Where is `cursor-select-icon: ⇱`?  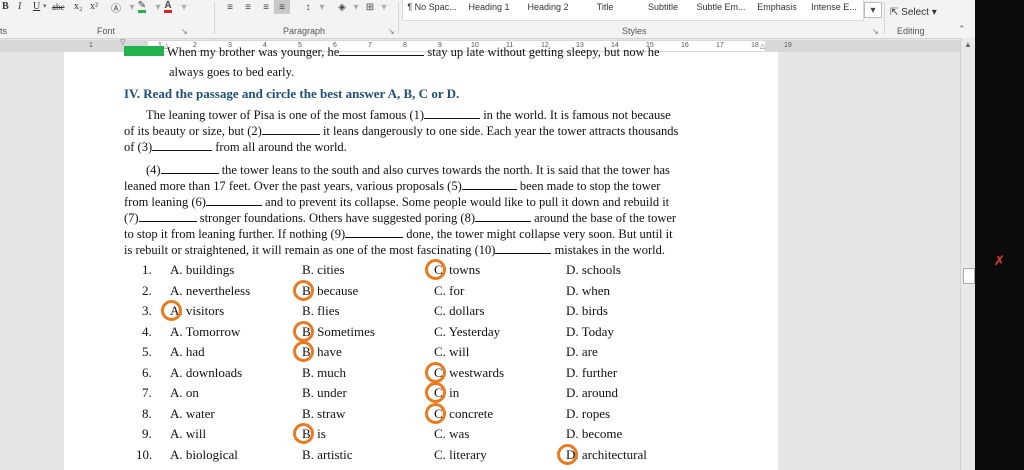 cursor-select-icon: ⇱ is located at coordinates (894, 12).